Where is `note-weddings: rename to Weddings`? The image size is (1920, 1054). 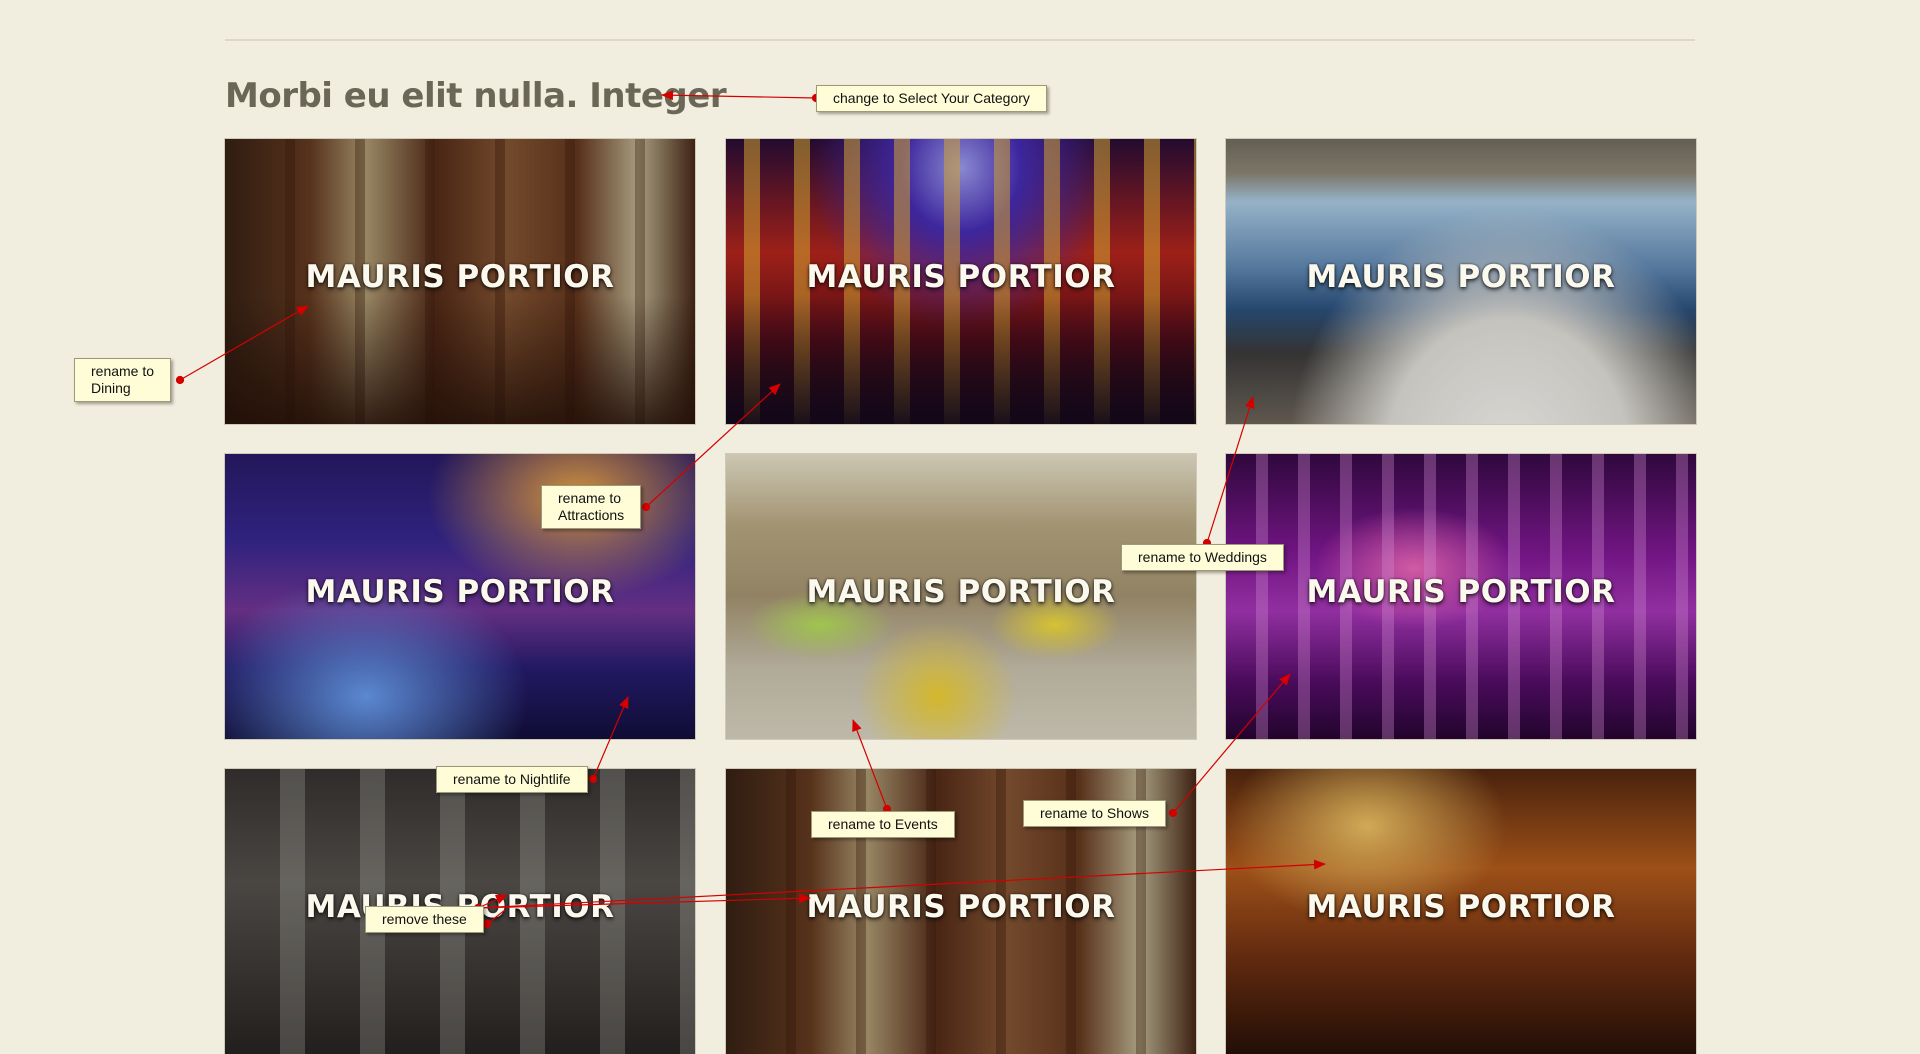 note-weddings: rename to Weddings is located at coordinates (1202, 557).